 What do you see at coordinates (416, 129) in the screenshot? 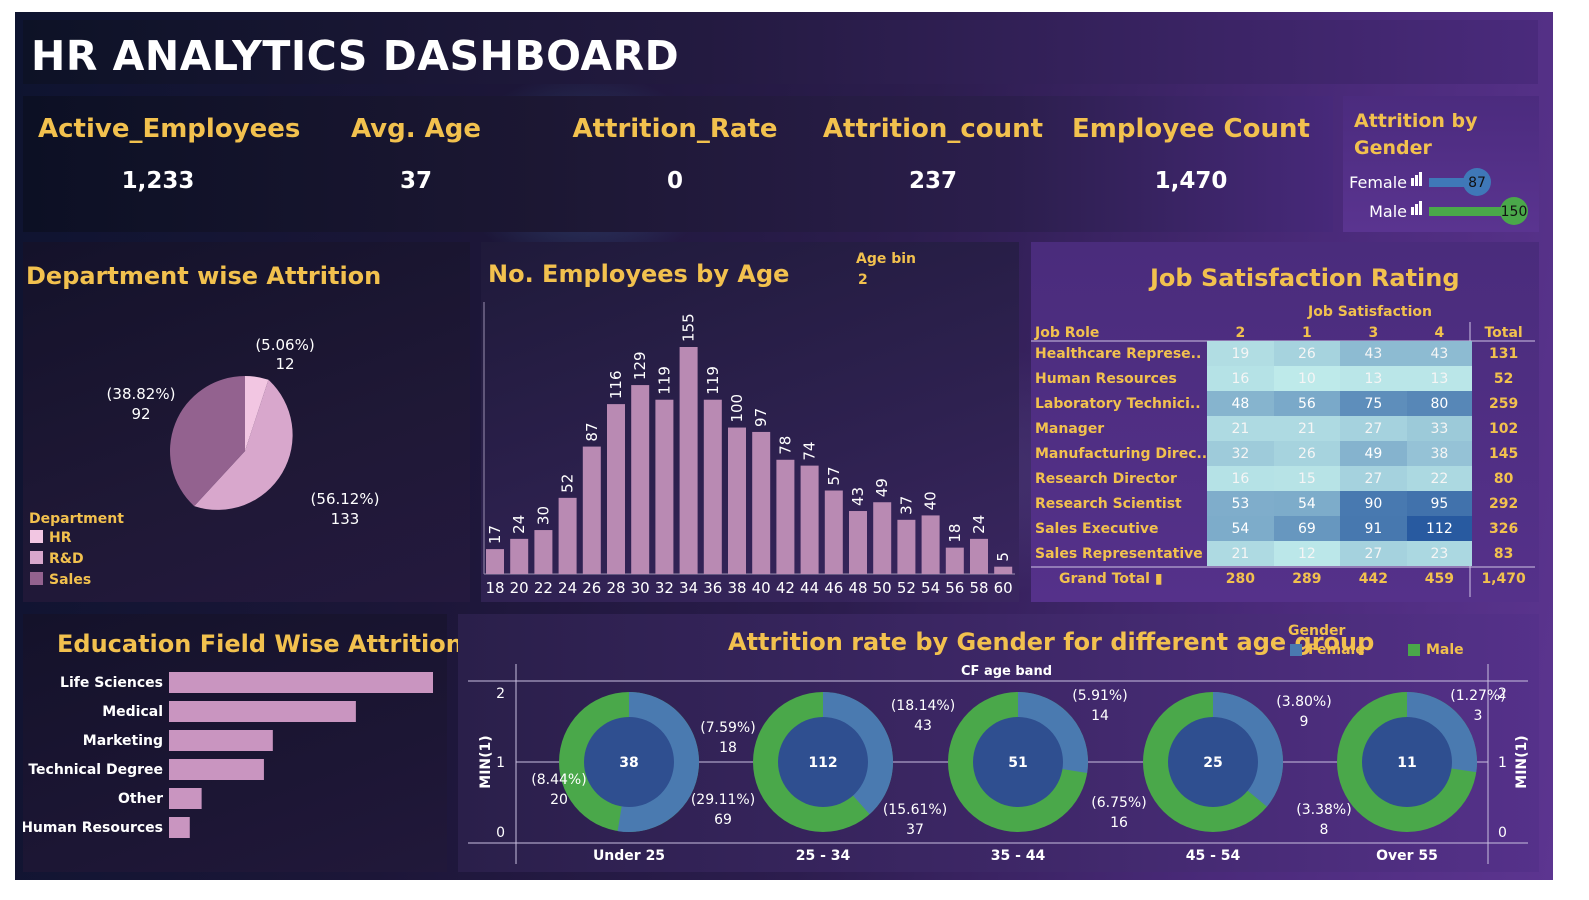
I see `kpi-label: Avg. Age` at bounding box center [416, 129].